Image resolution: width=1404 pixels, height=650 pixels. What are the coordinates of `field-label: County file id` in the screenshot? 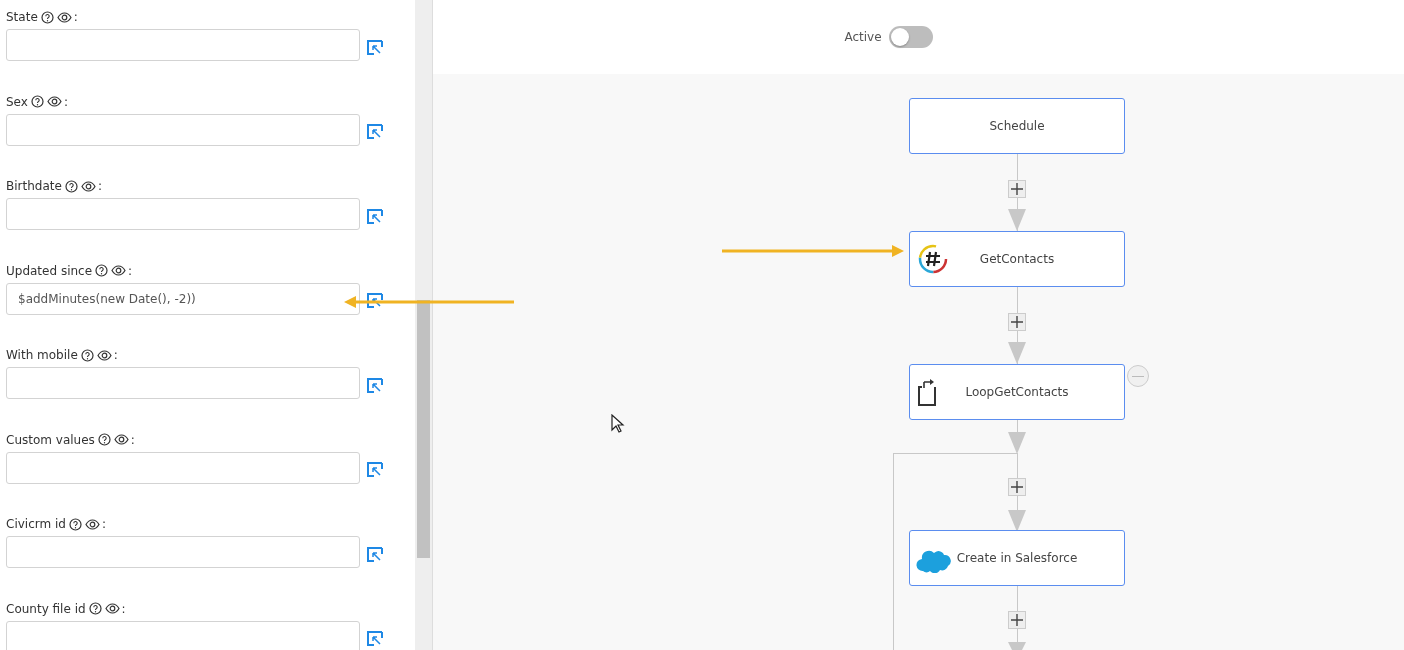 It's located at (46, 608).